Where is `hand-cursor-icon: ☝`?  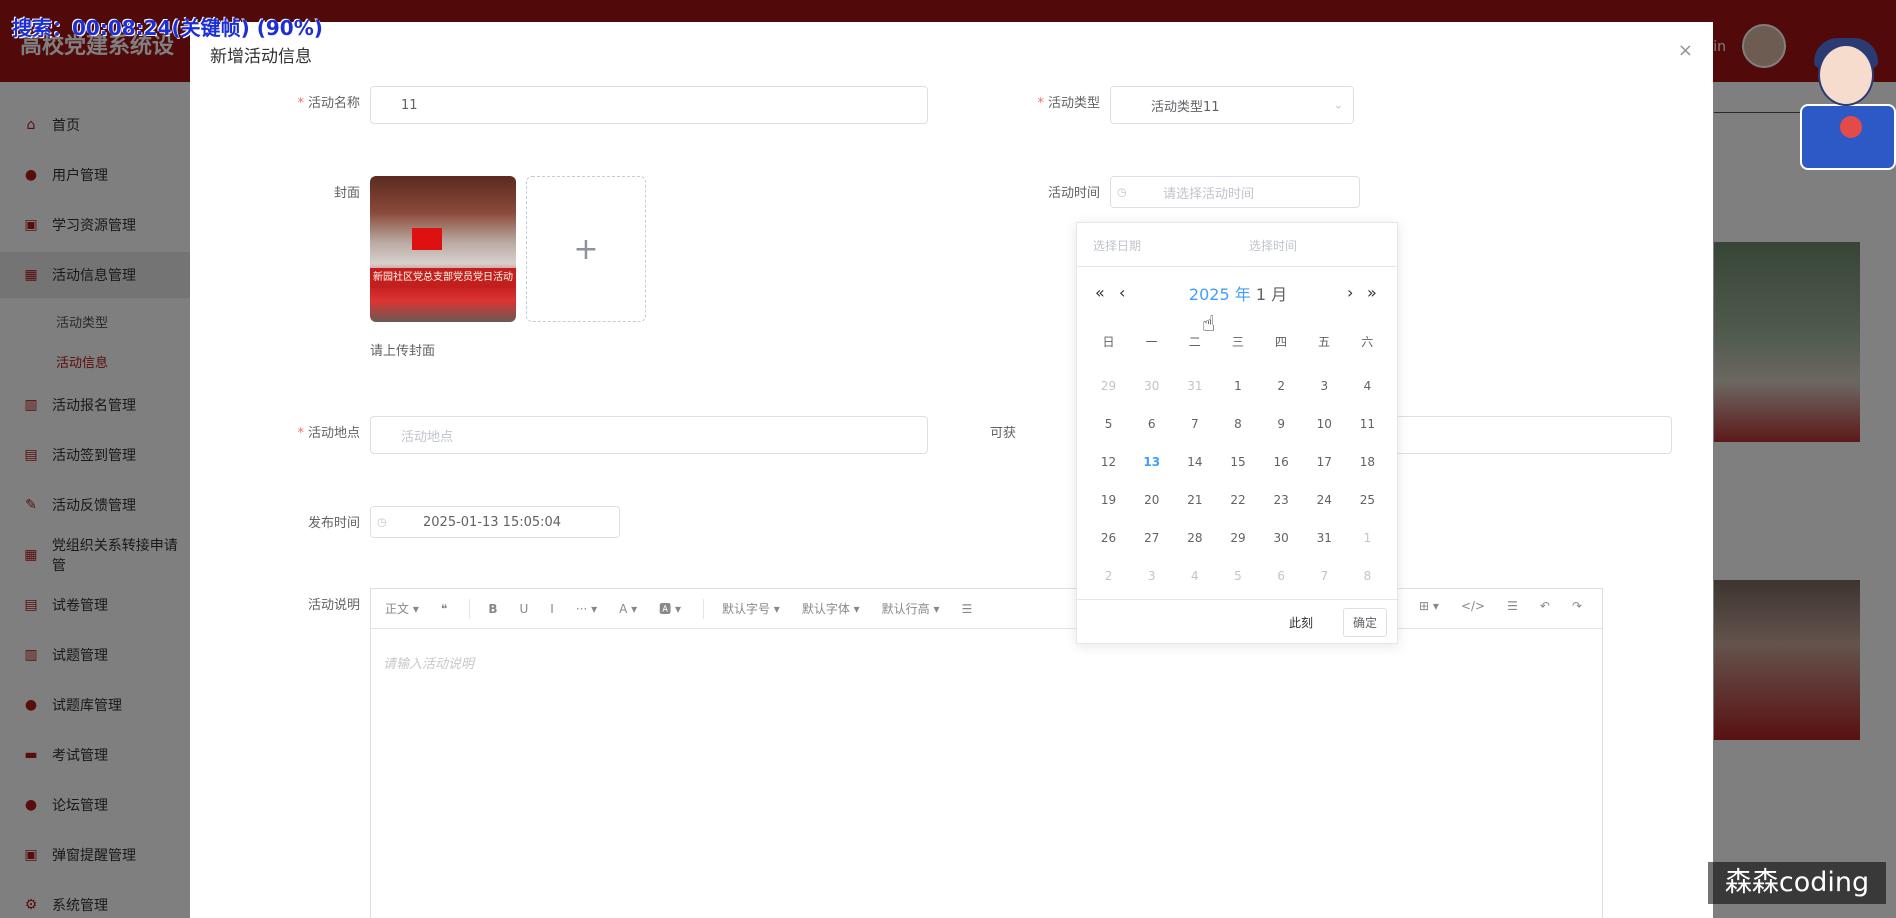
hand-cursor-icon: ☝ is located at coordinates (1209, 324).